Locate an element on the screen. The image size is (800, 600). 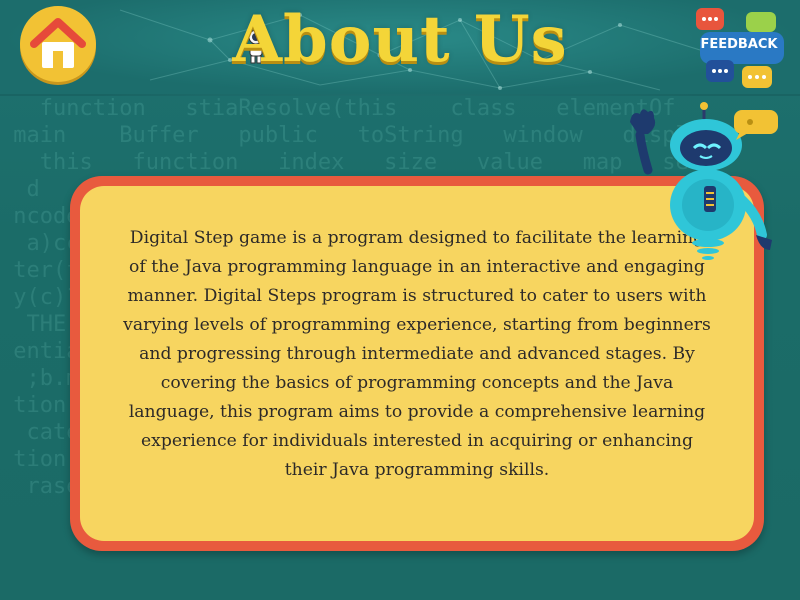
feedback-label: FEEDBACK is located at coordinates (739, 44).